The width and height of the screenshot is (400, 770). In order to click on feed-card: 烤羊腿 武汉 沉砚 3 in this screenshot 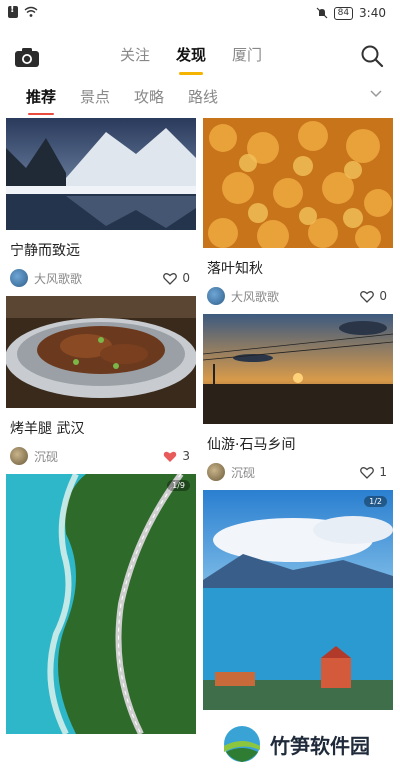, I will do `click(101, 381)`.